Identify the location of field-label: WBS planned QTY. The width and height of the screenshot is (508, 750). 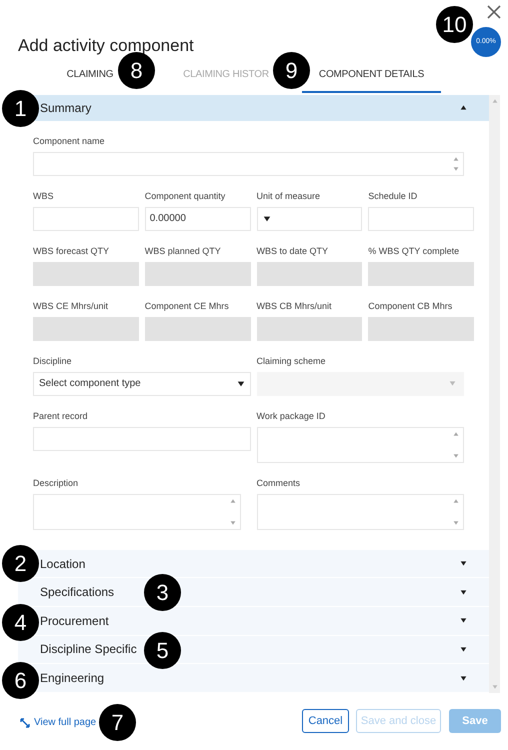
(183, 250).